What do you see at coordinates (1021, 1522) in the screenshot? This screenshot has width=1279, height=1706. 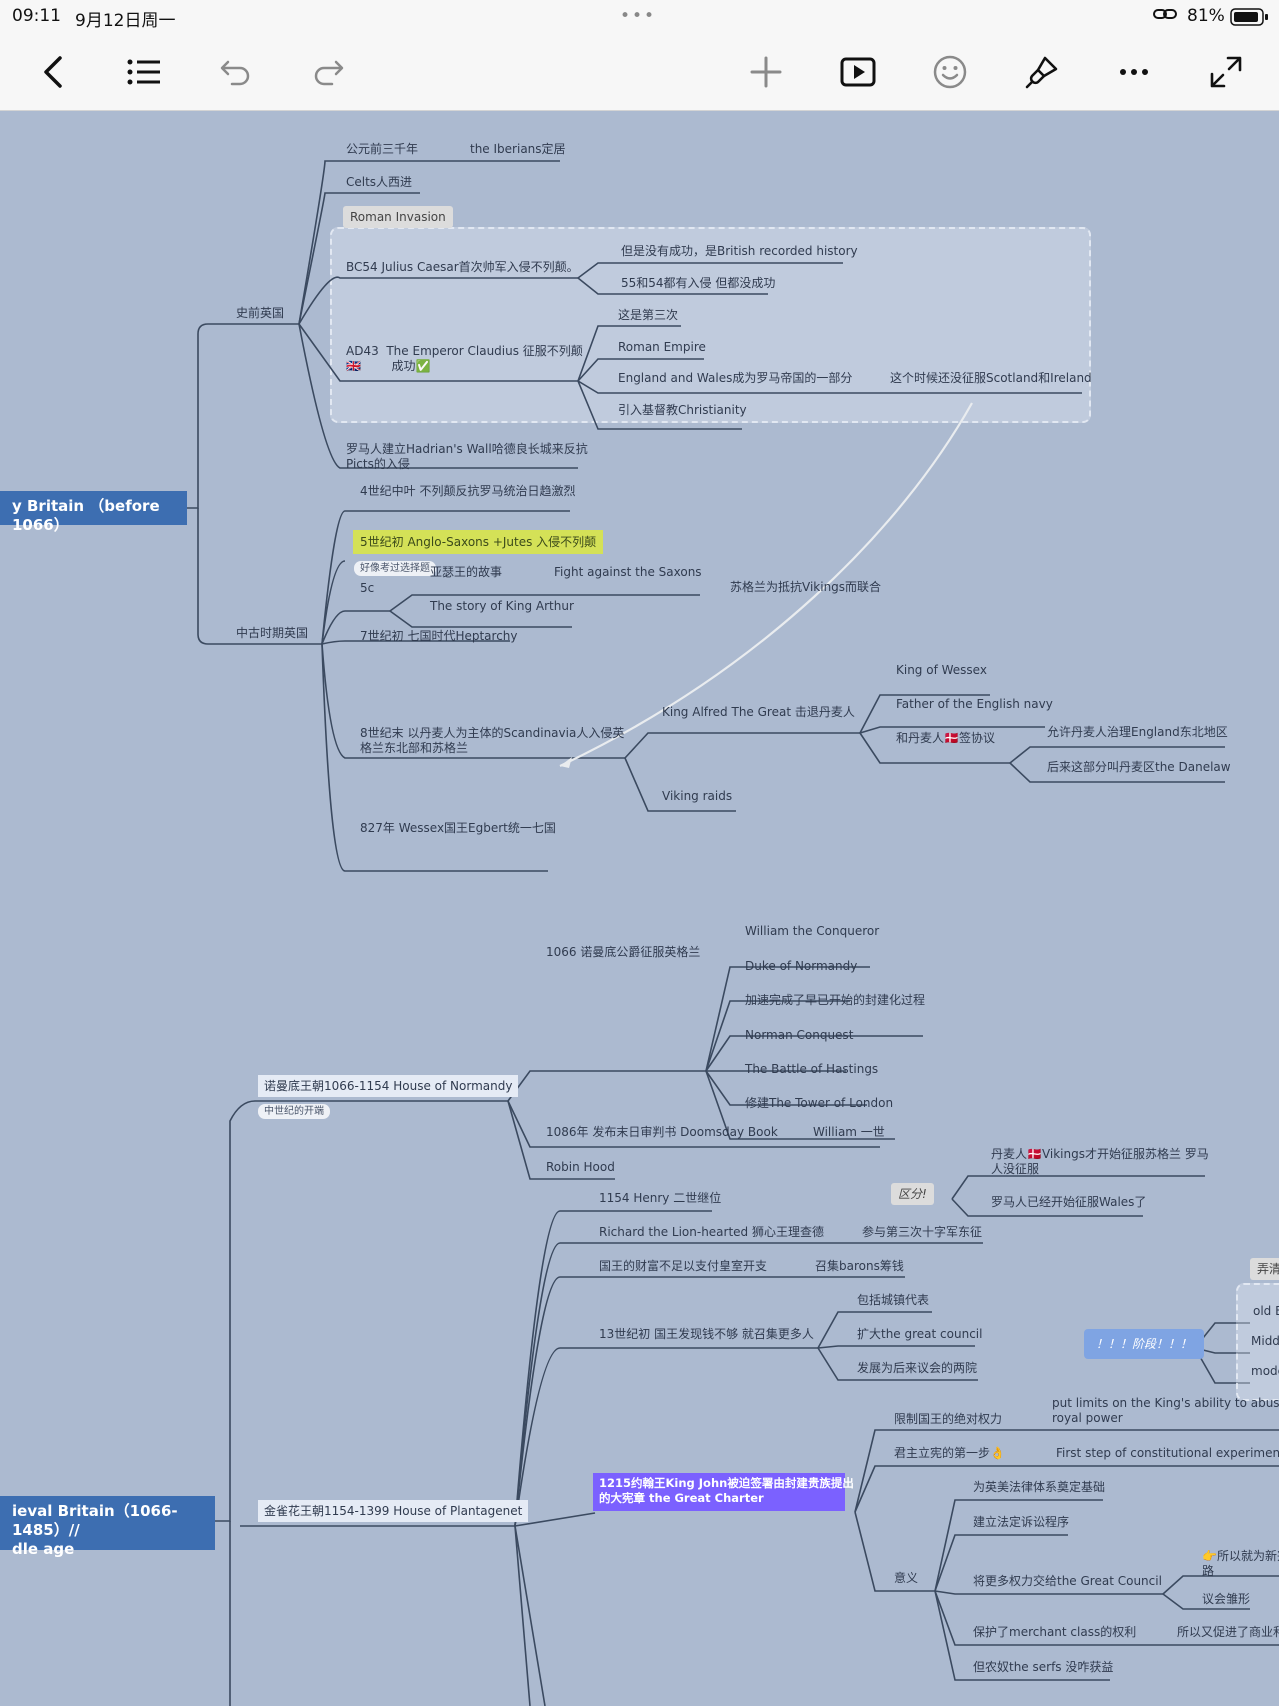 I see `node-legal-procedure: 建立法定诉讼程序` at bounding box center [1021, 1522].